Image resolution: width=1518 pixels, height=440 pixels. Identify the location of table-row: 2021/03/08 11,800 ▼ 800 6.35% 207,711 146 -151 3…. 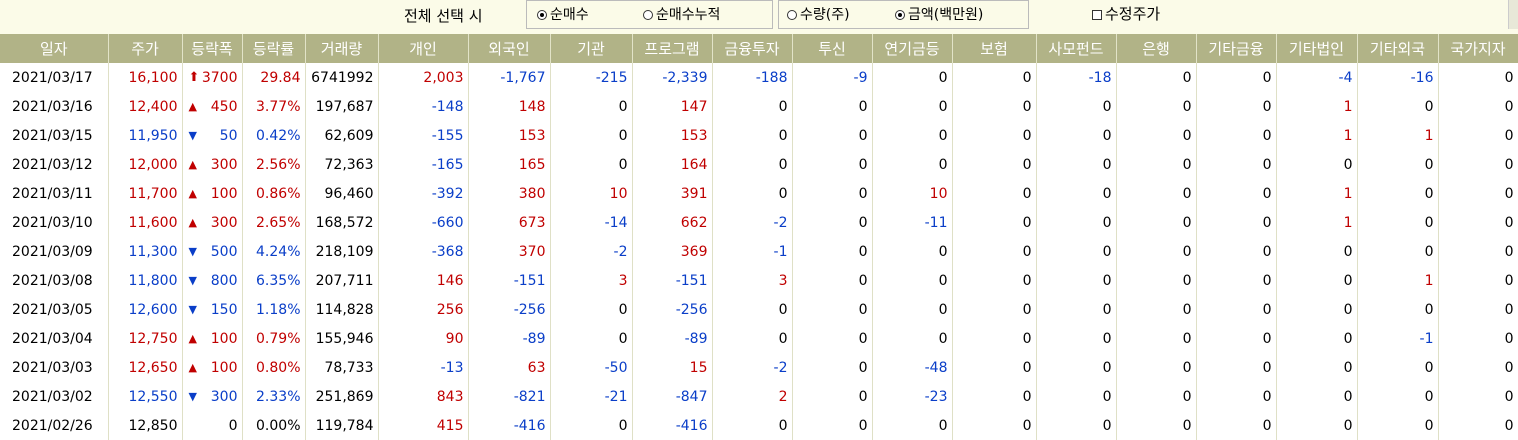
(759, 280).